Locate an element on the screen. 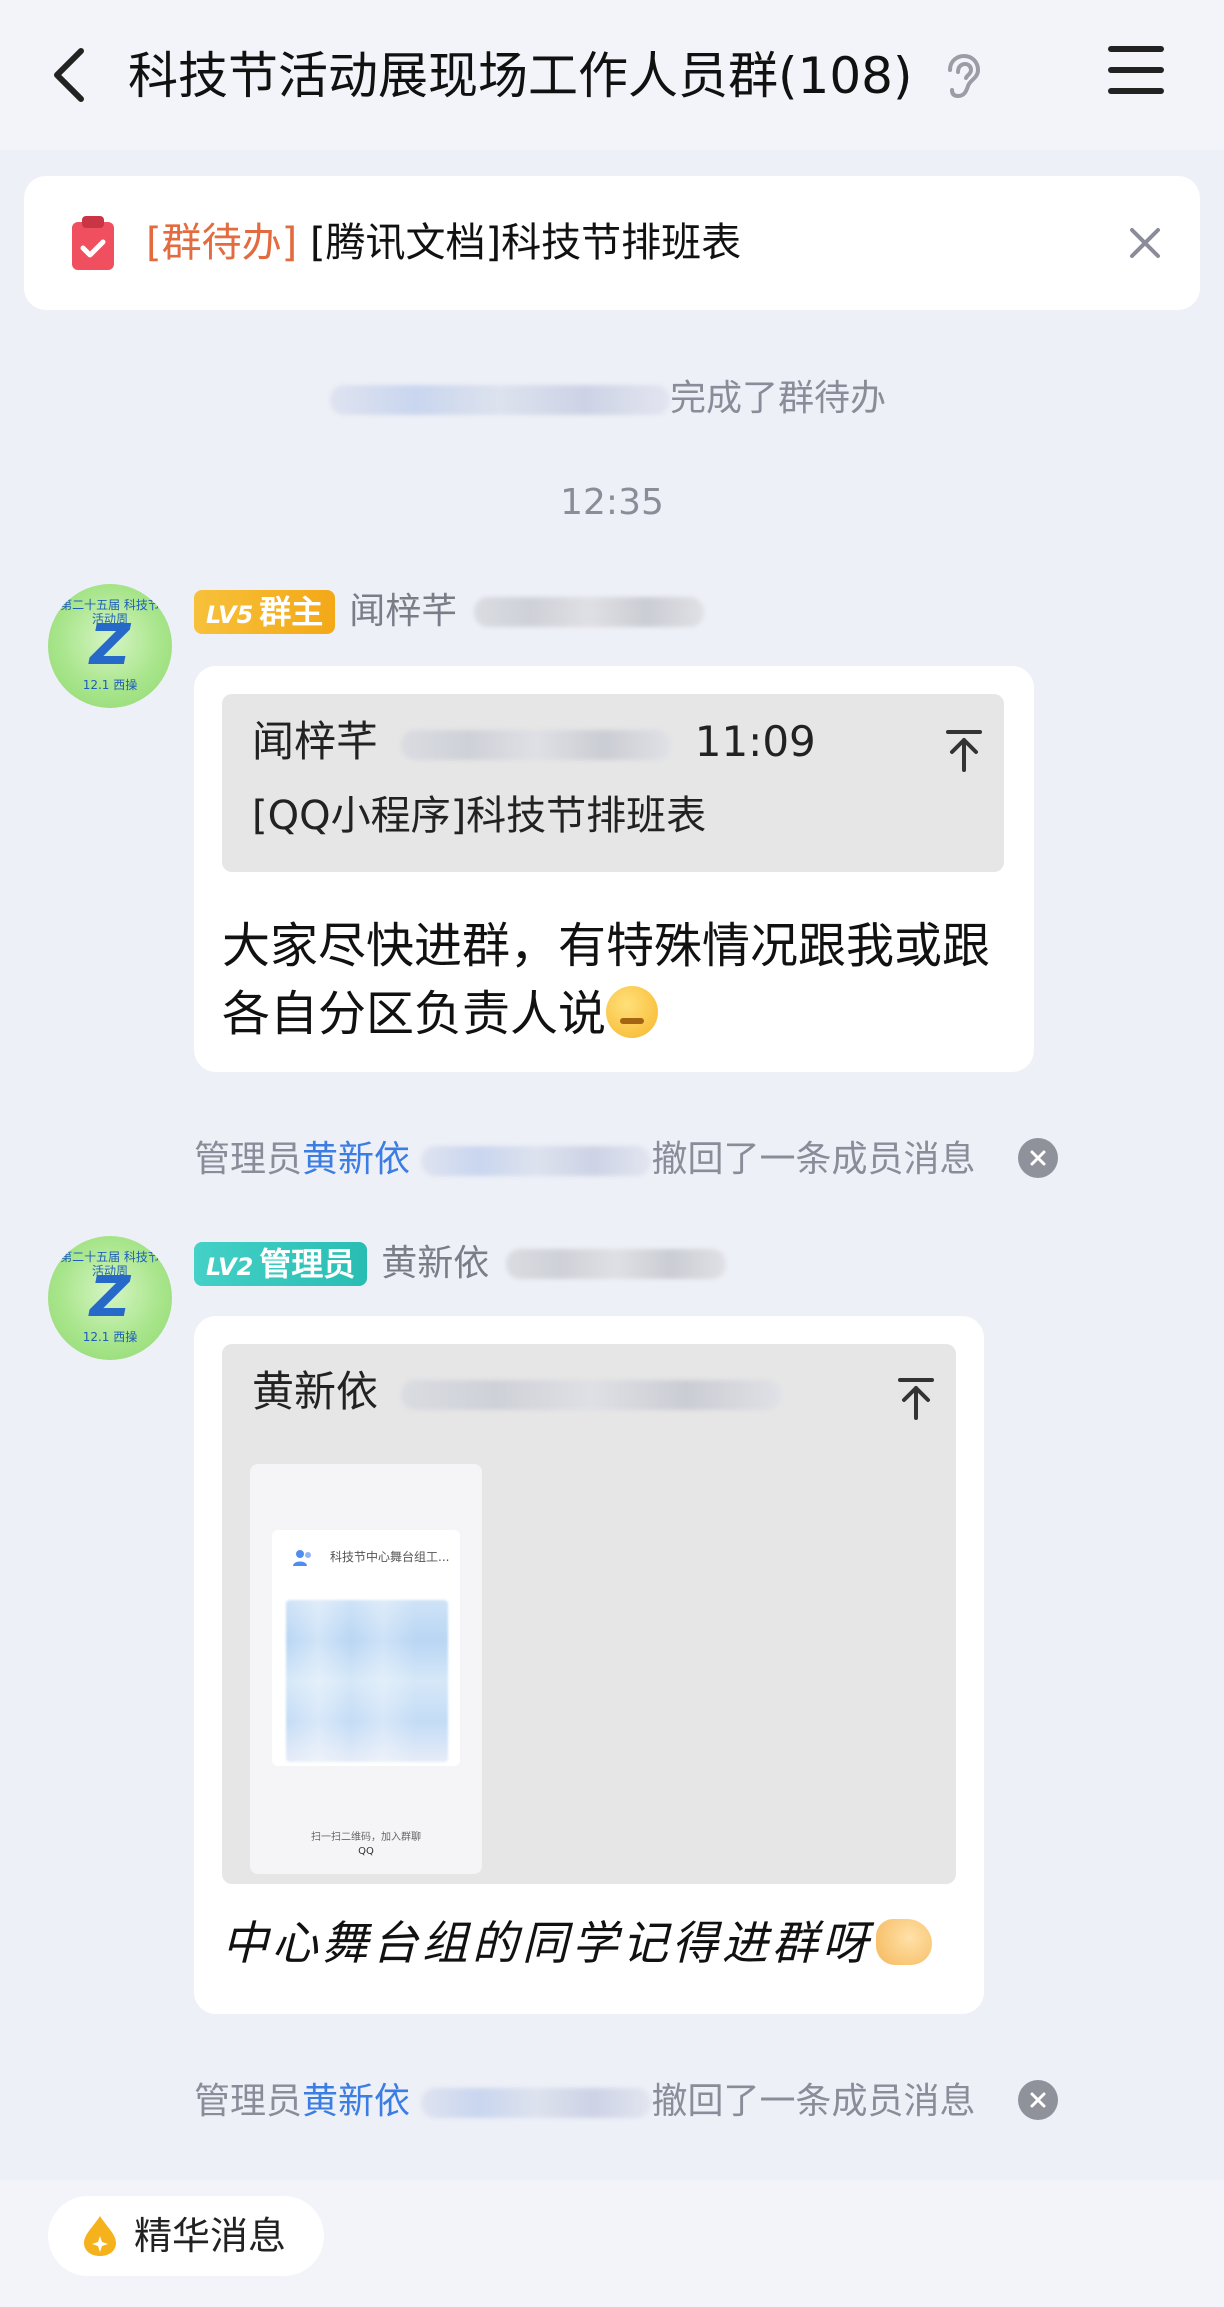  chat-title: 科技节活动展现场工作人员群(108) is located at coordinates (520, 76).